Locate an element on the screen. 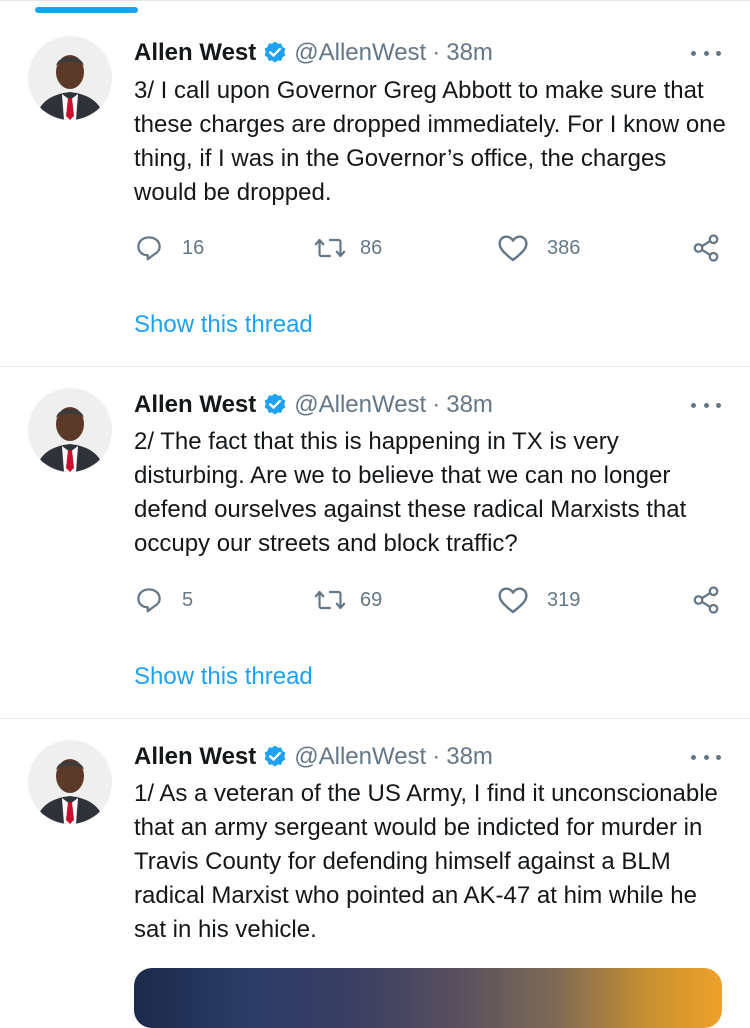 This screenshot has width=750, height=1028. retweet-button: 69 is located at coordinates (348, 600).